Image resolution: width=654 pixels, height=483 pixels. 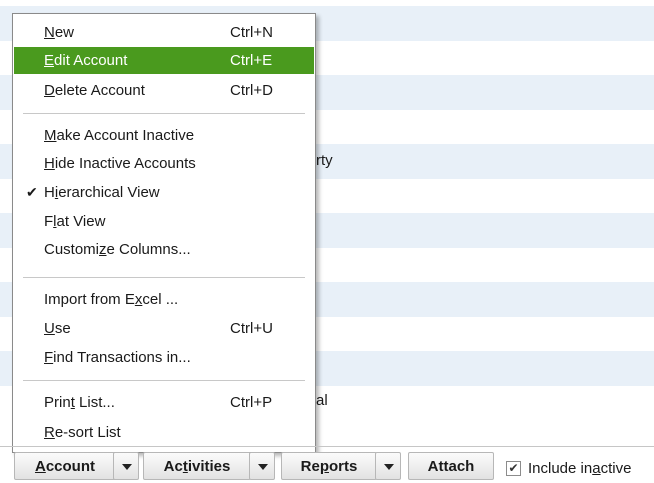 I want to click on list-row-text: rty, so click(x=324, y=160).